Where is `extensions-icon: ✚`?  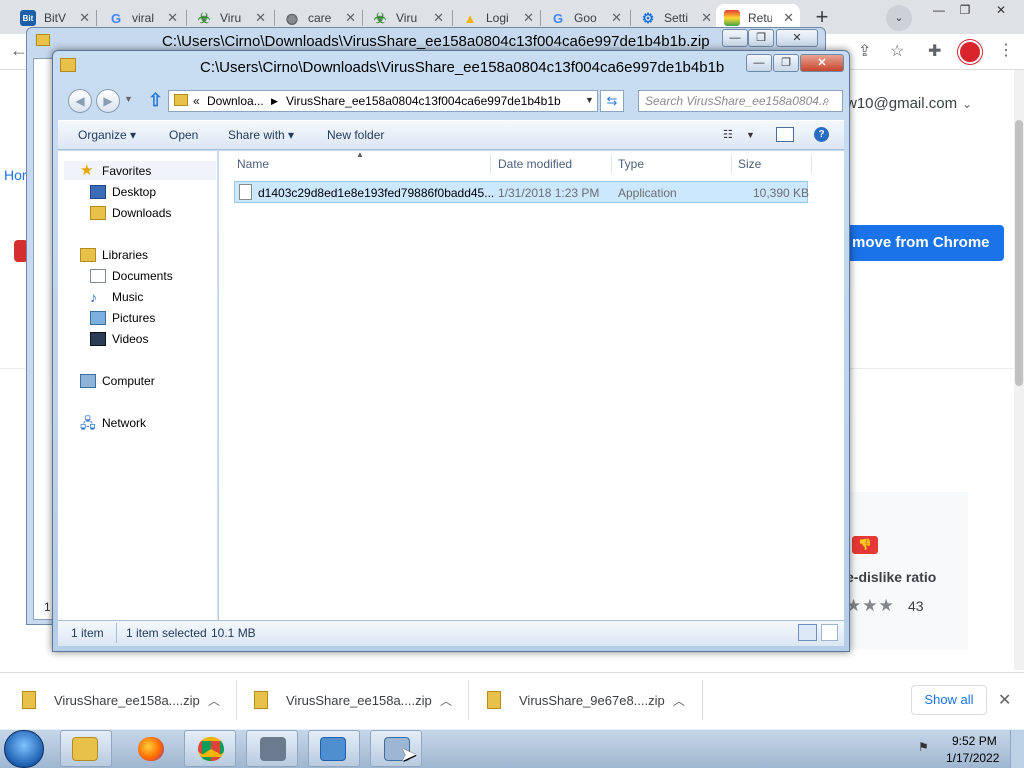
extensions-icon: ✚ is located at coordinates (934, 51).